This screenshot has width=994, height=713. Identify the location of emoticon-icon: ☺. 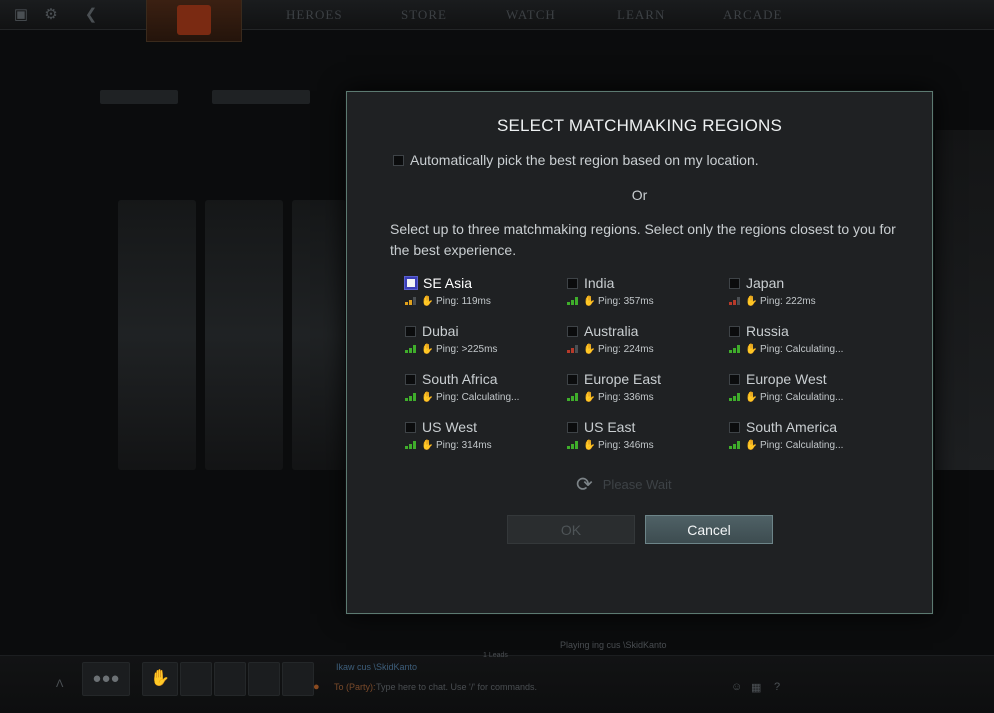
(736, 687).